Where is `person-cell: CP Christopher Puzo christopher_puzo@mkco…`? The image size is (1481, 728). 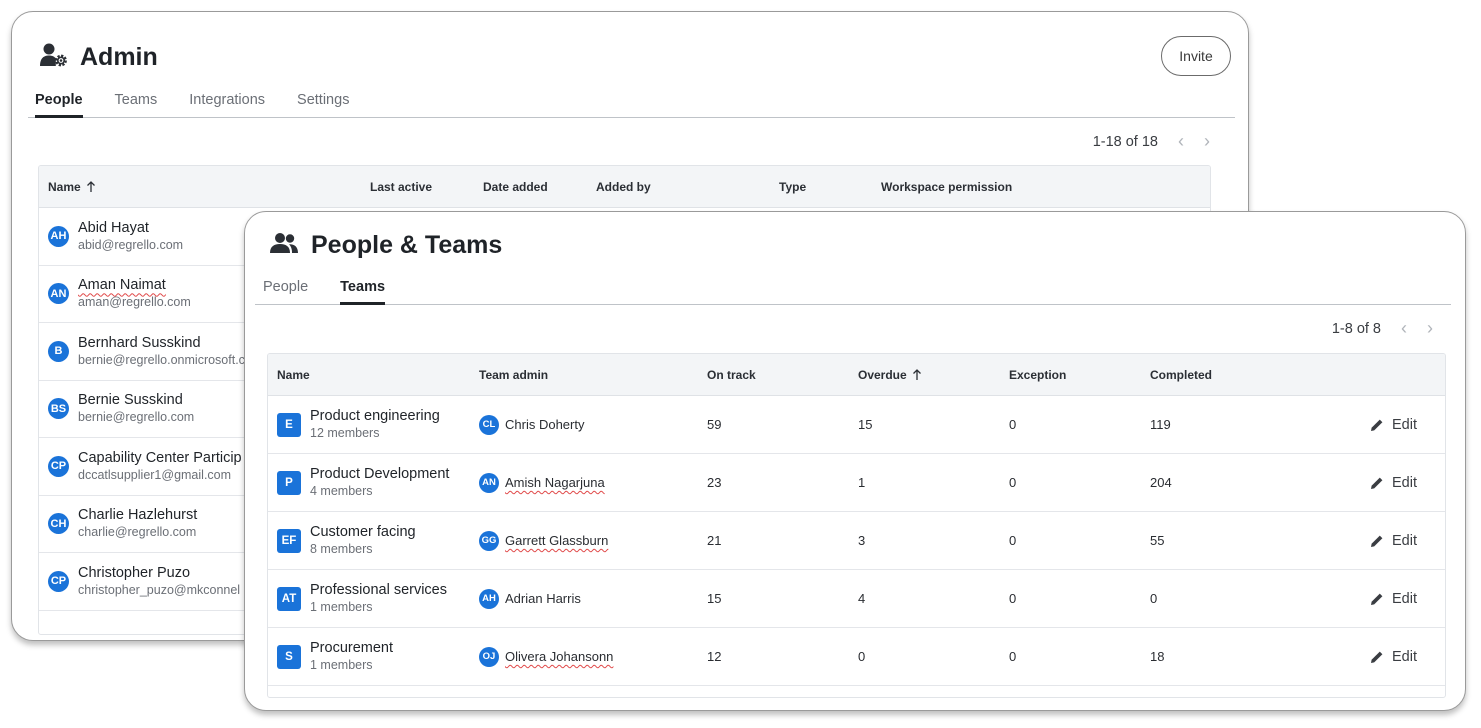
person-cell: CP Christopher Puzo christopher_puzo@mkco… is located at coordinates (139, 581).